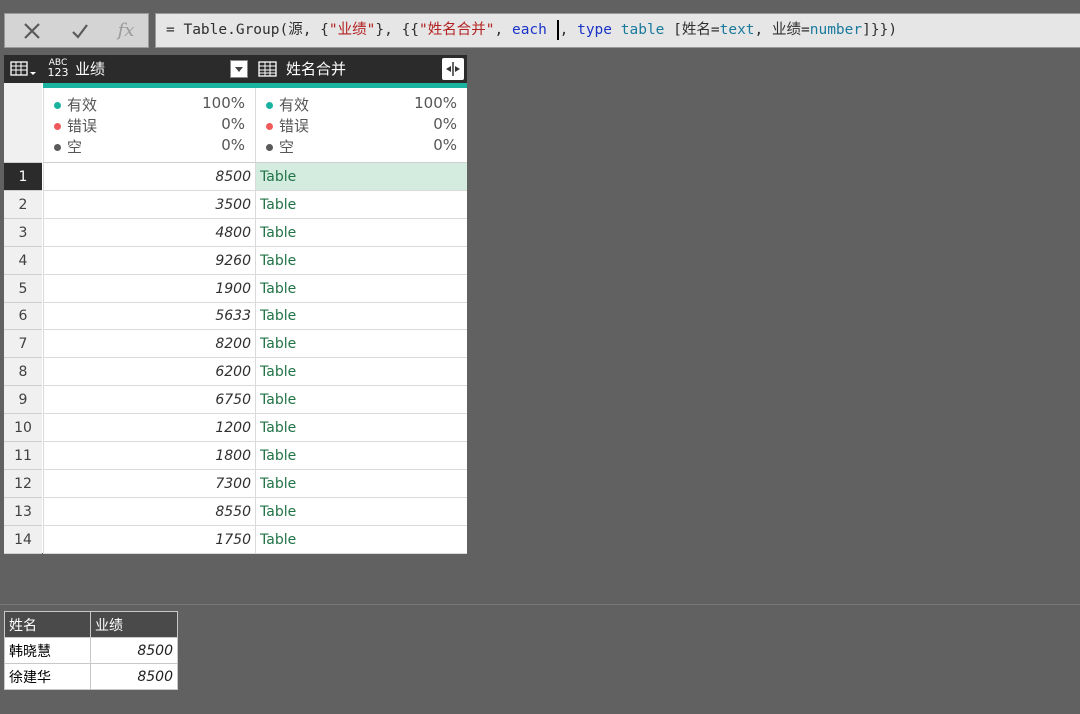 This screenshot has width=1080, height=714. Describe the element at coordinates (23, 400) in the screenshot. I see `row-number: 9` at that location.